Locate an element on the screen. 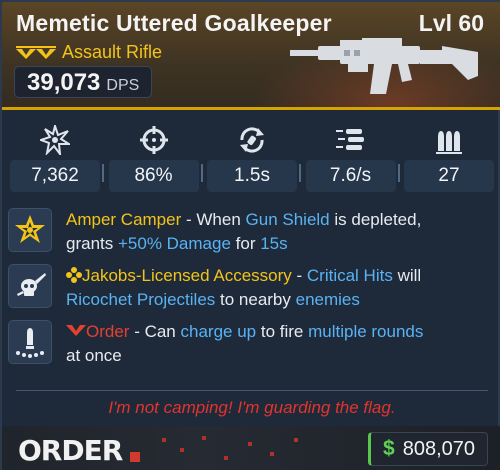 This screenshot has width=500, height=470. keyword-gun-shield: Gun Shield is located at coordinates (287, 219).